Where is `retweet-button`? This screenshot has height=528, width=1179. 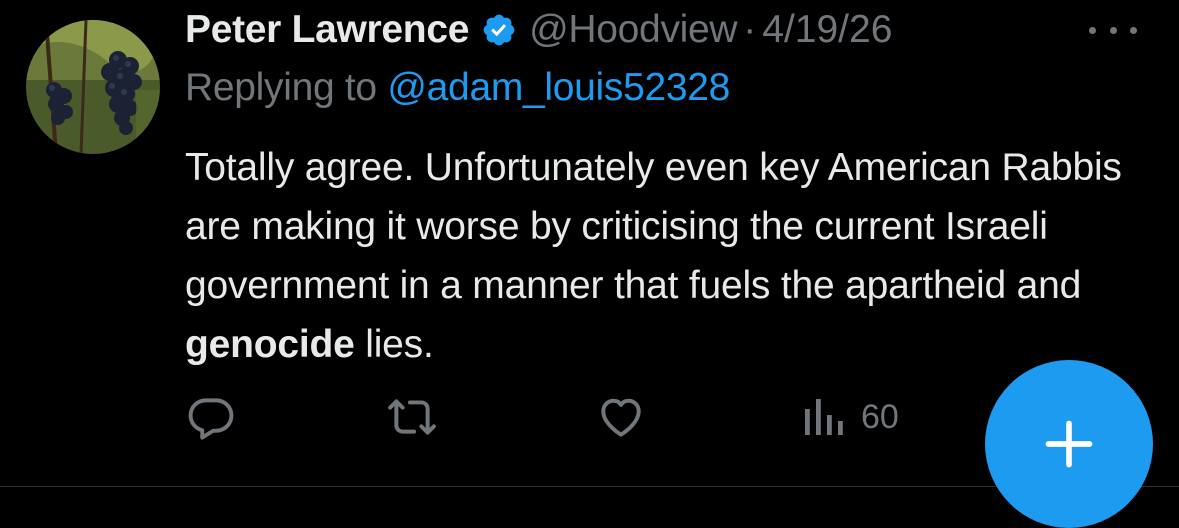 retweet-button is located at coordinates (412, 417).